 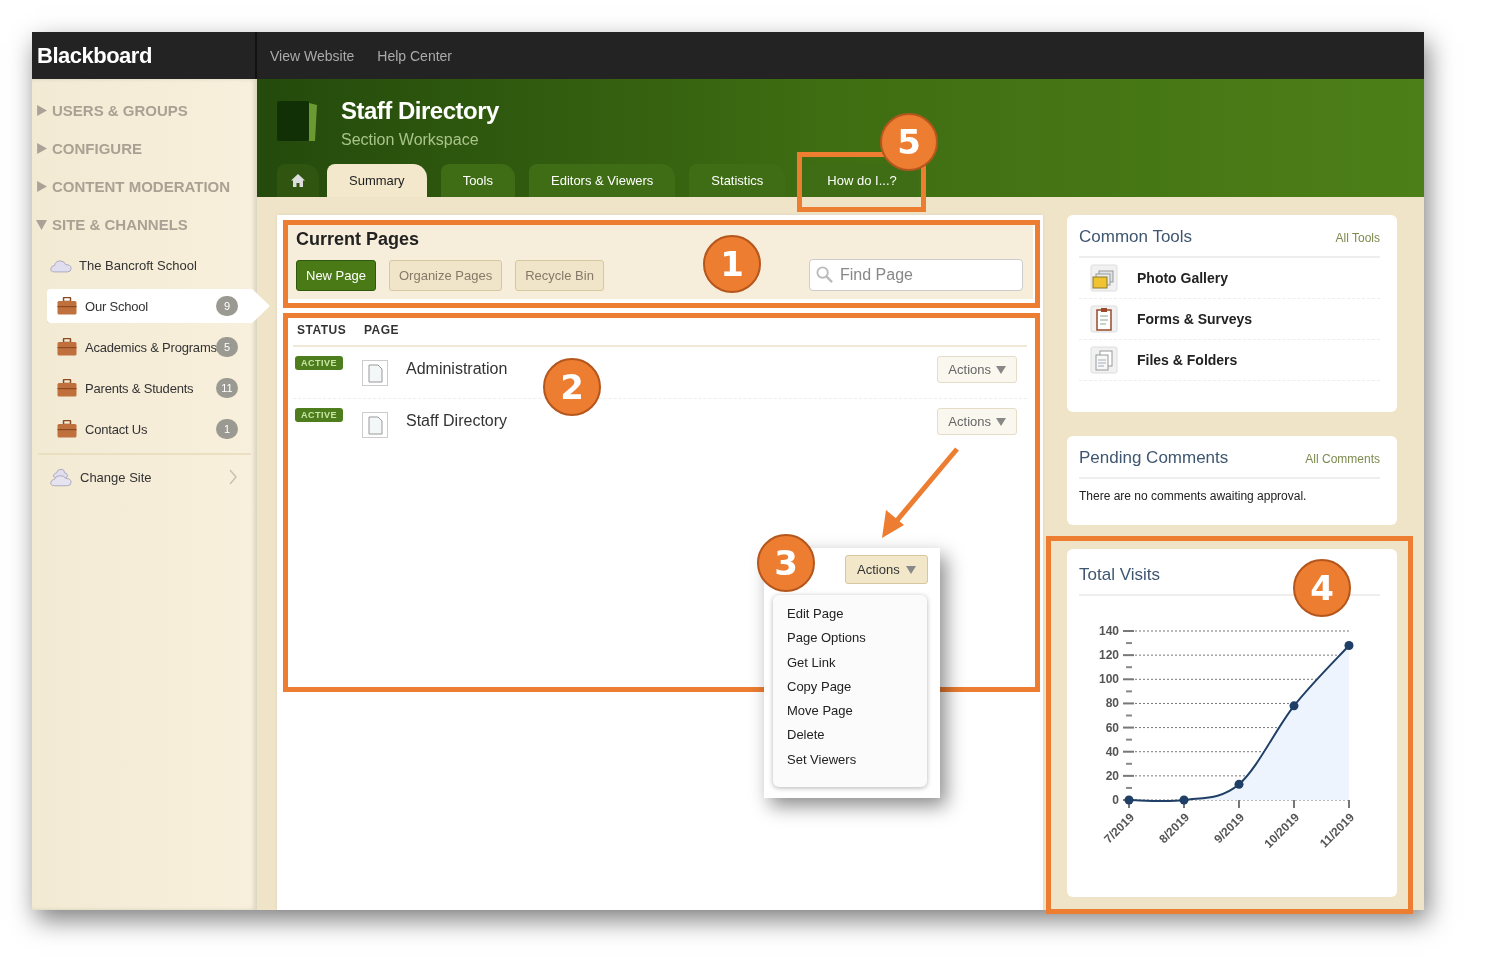 I want to click on channel-item: Academics & Programs 5, so click(x=150, y=347).